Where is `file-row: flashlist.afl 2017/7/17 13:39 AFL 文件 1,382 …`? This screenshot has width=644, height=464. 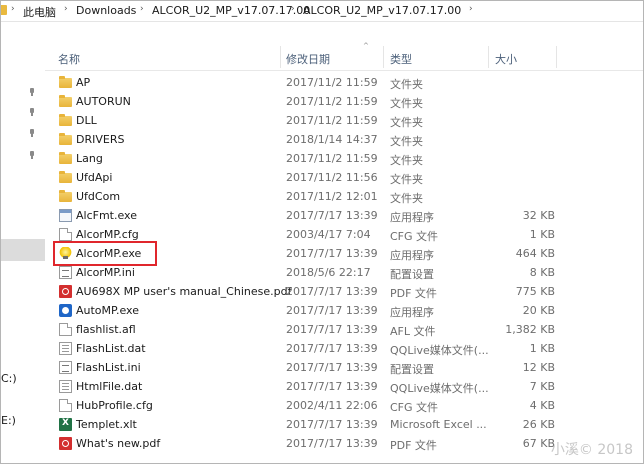 file-row: flashlist.afl 2017/7/17 13:39 AFL 文件 1,382 … is located at coordinates (344, 329).